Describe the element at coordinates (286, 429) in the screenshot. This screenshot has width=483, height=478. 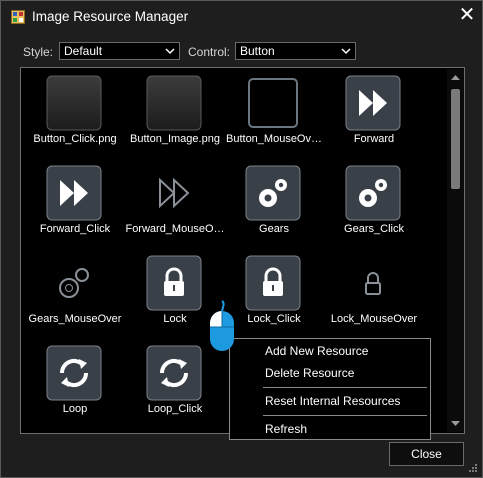
I see `menu-item-refresh: Refresh` at that location.